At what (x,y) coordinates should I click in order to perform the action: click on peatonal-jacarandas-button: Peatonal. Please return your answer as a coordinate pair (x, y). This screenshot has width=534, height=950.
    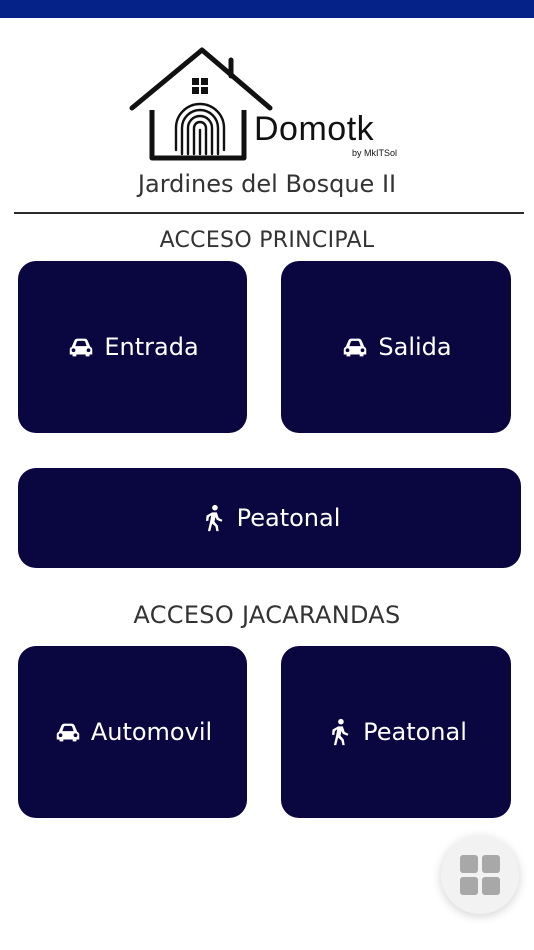
    Looking at the image, I should click on (396, 732).